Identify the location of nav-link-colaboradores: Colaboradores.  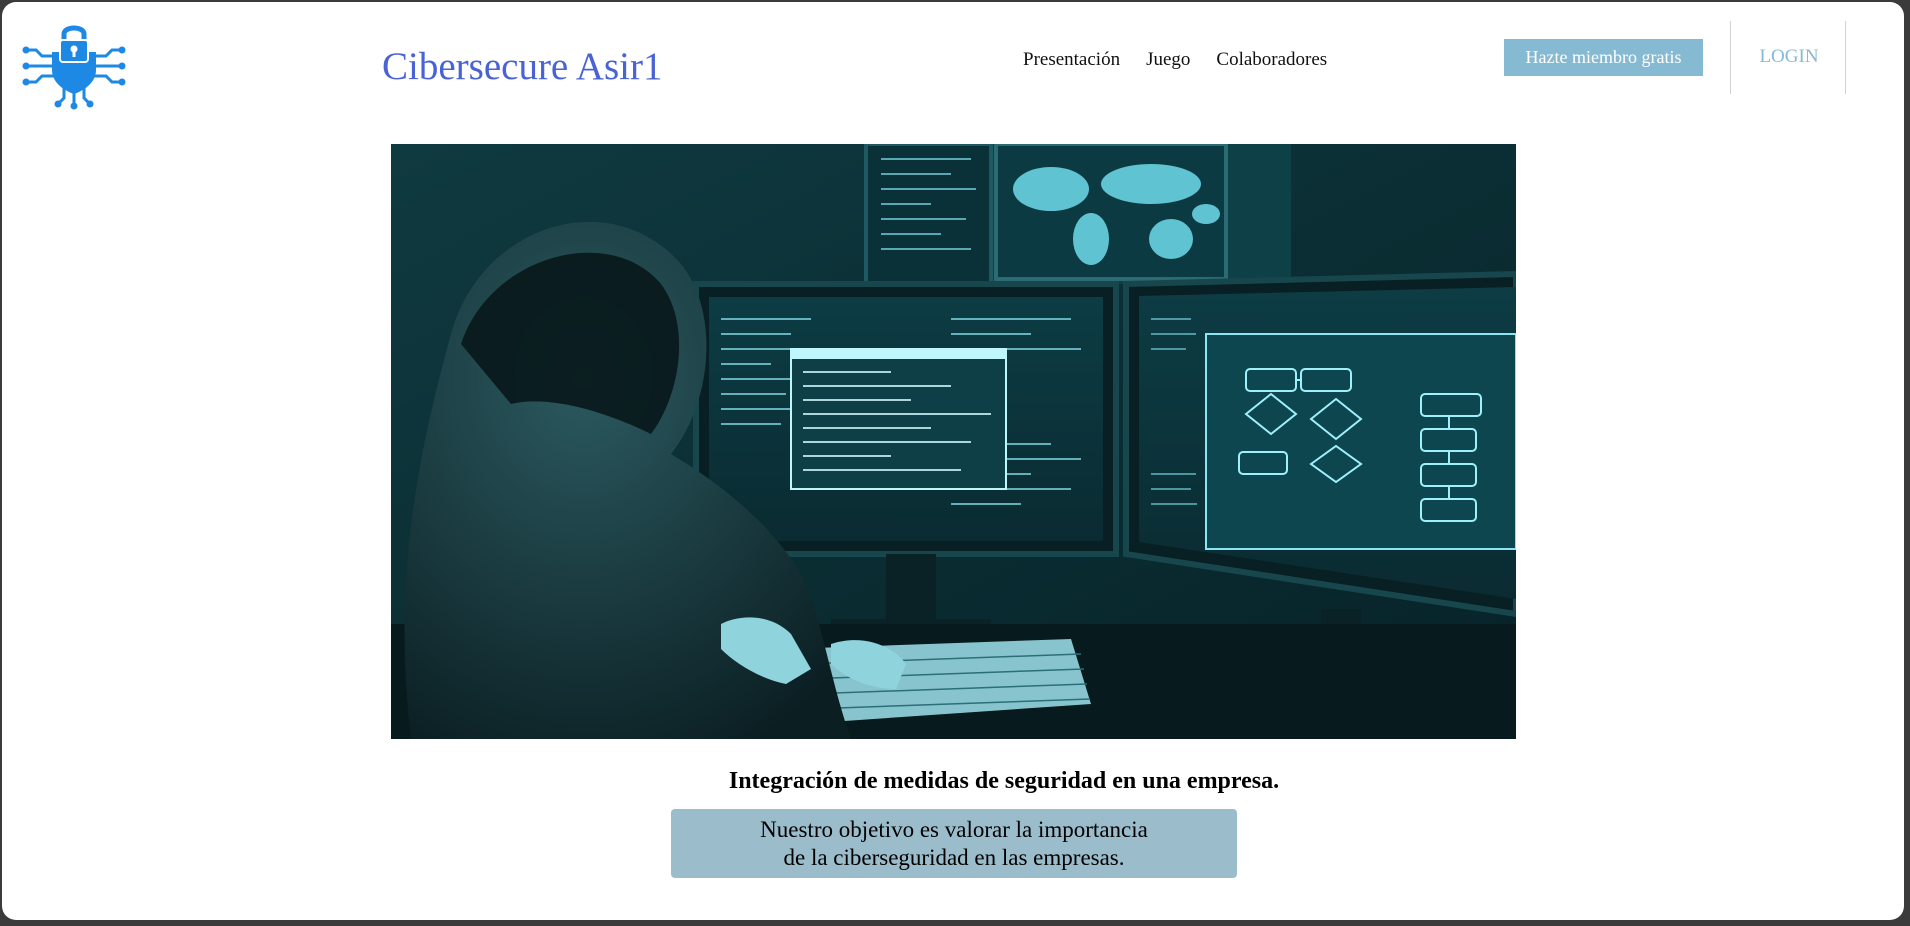
(1271, 60).